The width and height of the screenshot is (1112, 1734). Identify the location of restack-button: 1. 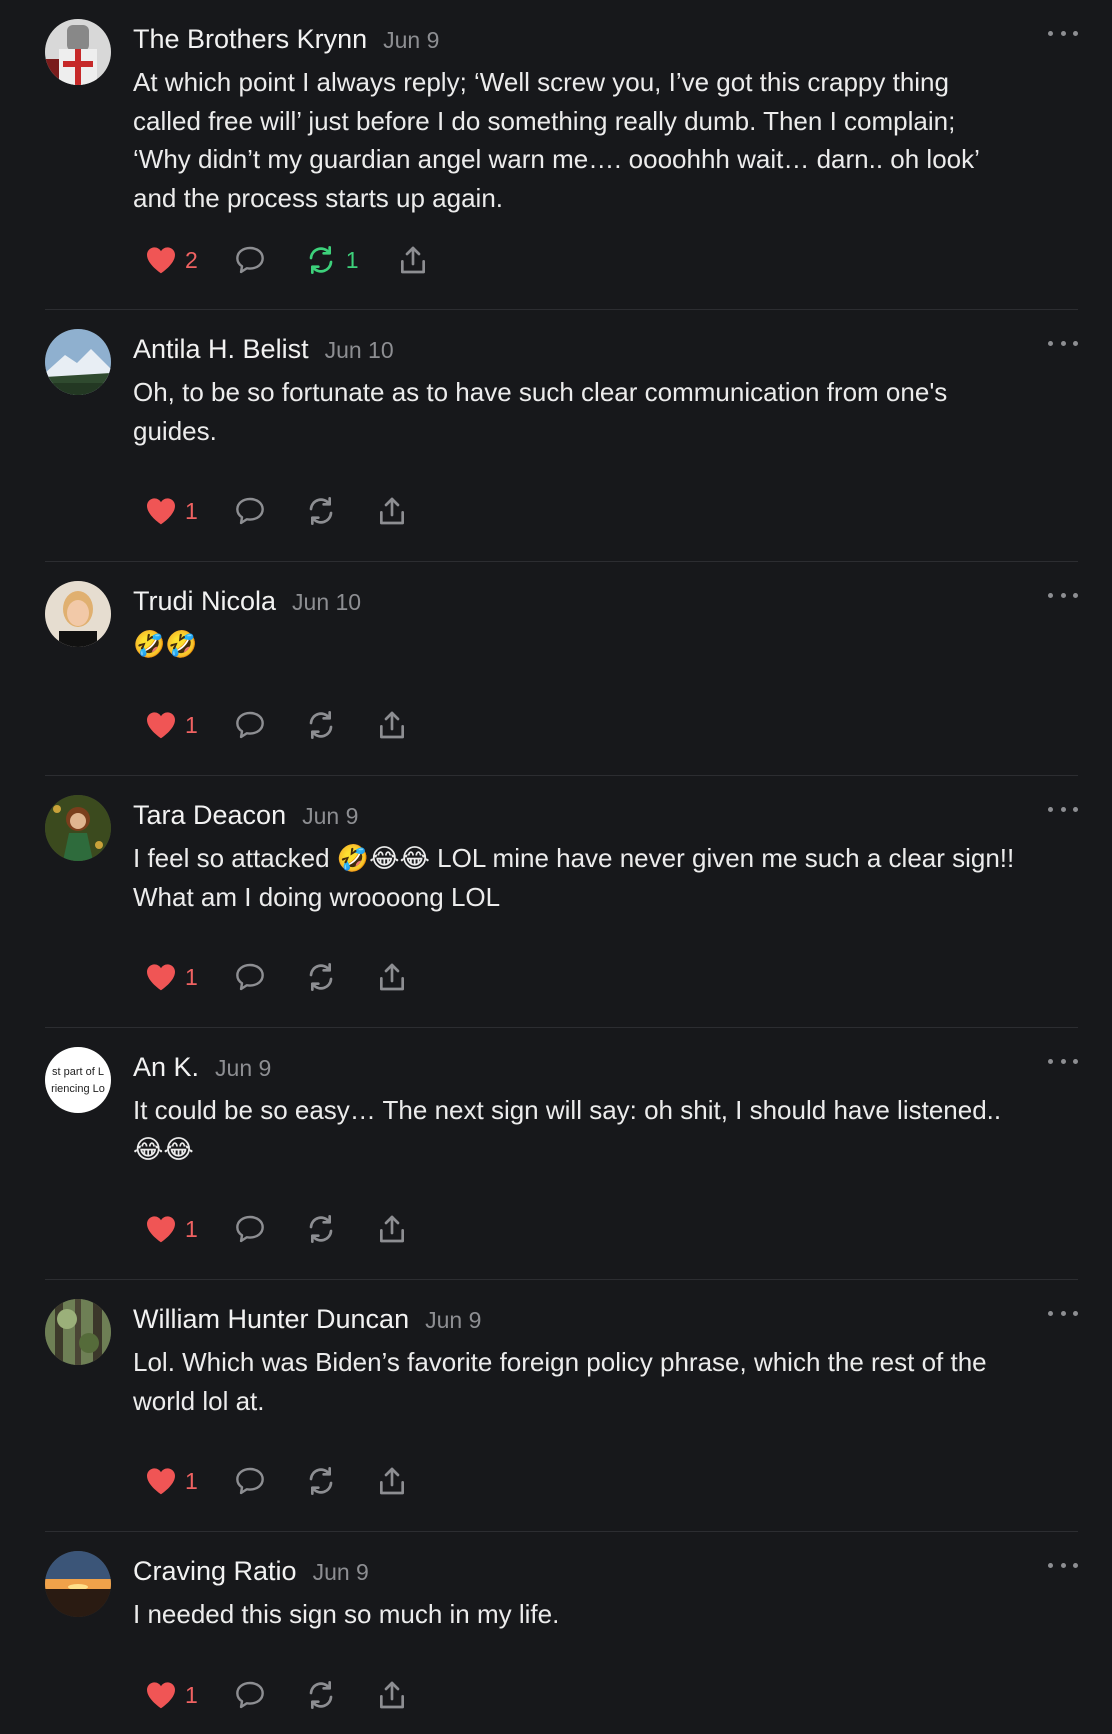
(331, 260).